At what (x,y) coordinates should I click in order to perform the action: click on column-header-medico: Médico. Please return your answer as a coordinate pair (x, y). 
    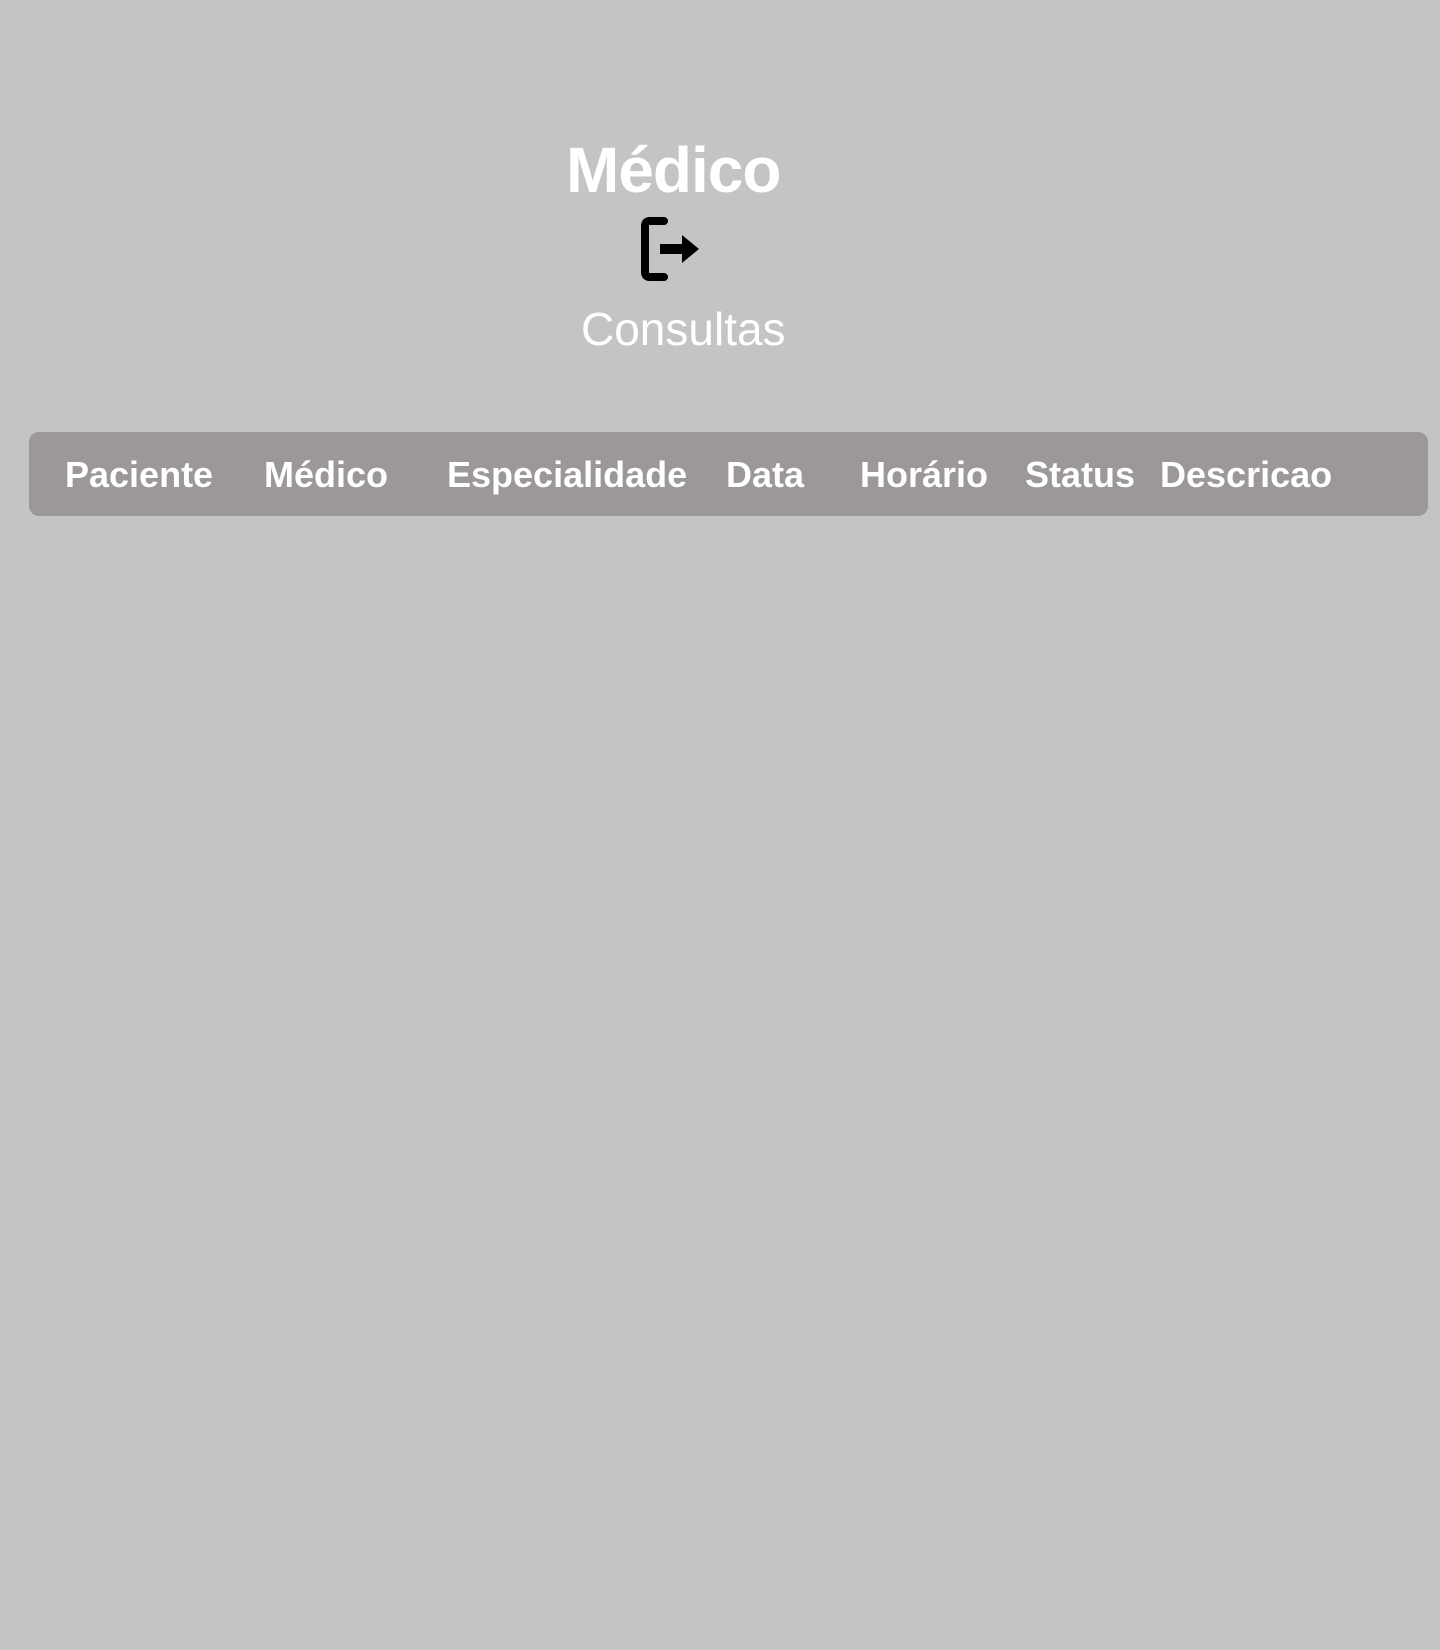
    Looking at the image, I should click on (326, 475).